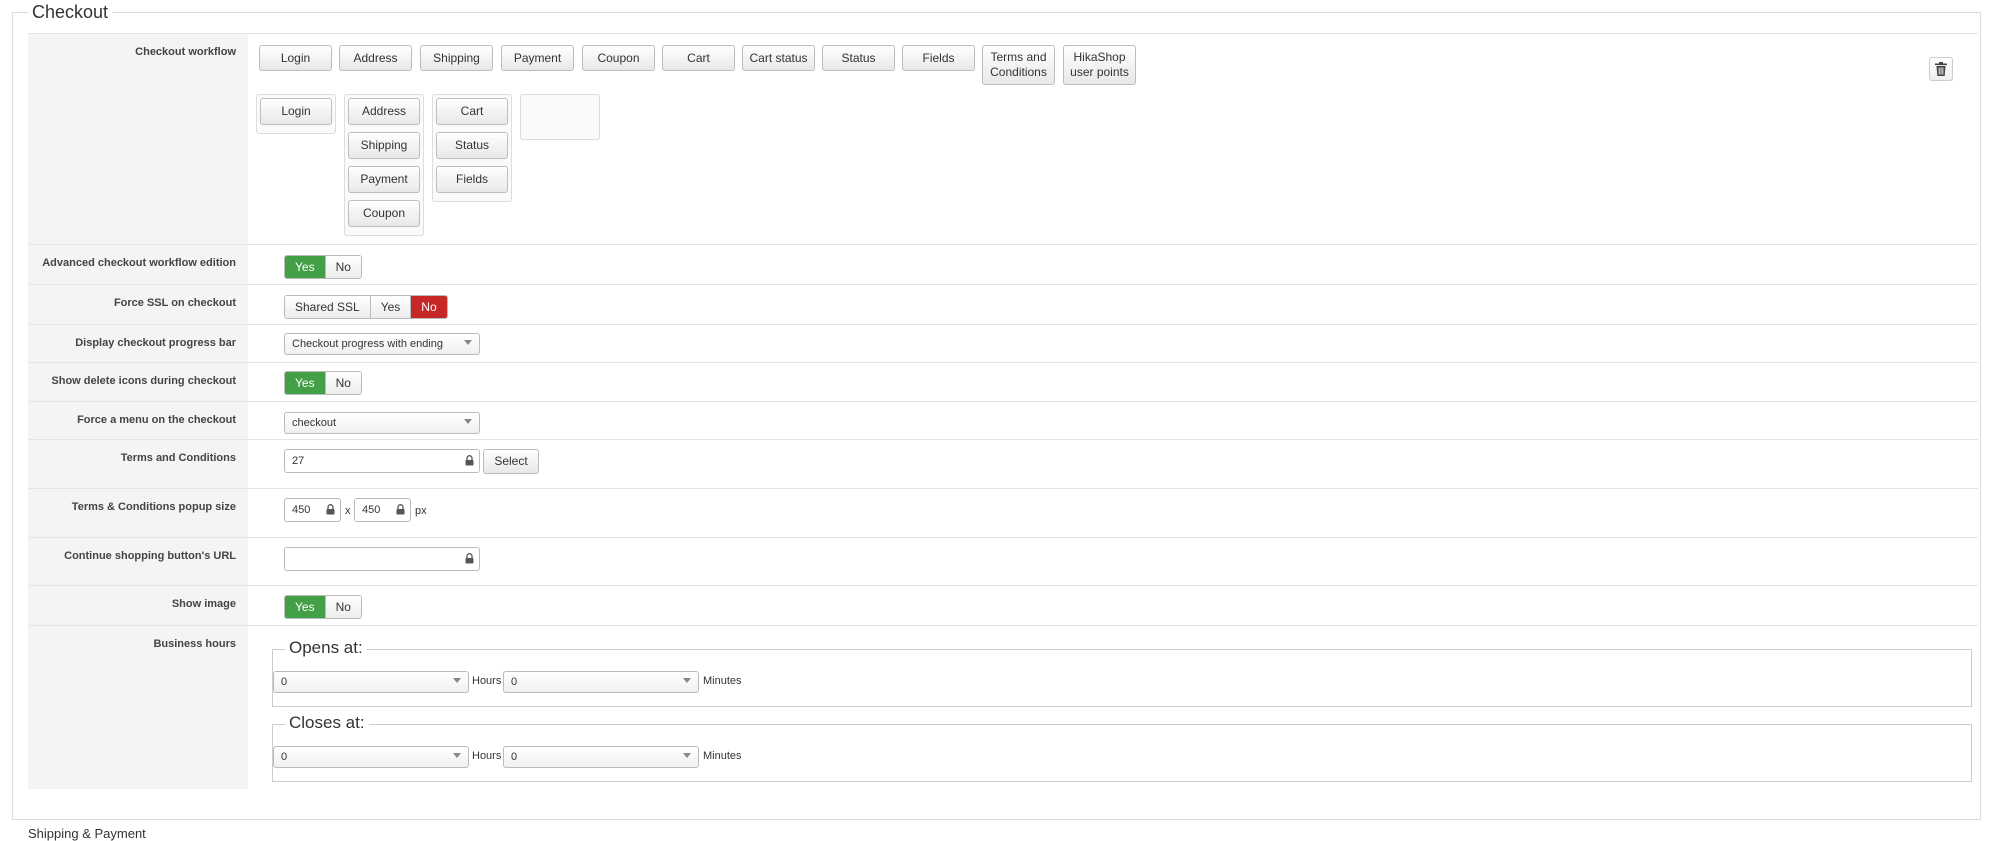 This screenshot has height=841, width=2000. I want to click on workflow-column: Address Shipping Payment Coupon, so click(384, 165).